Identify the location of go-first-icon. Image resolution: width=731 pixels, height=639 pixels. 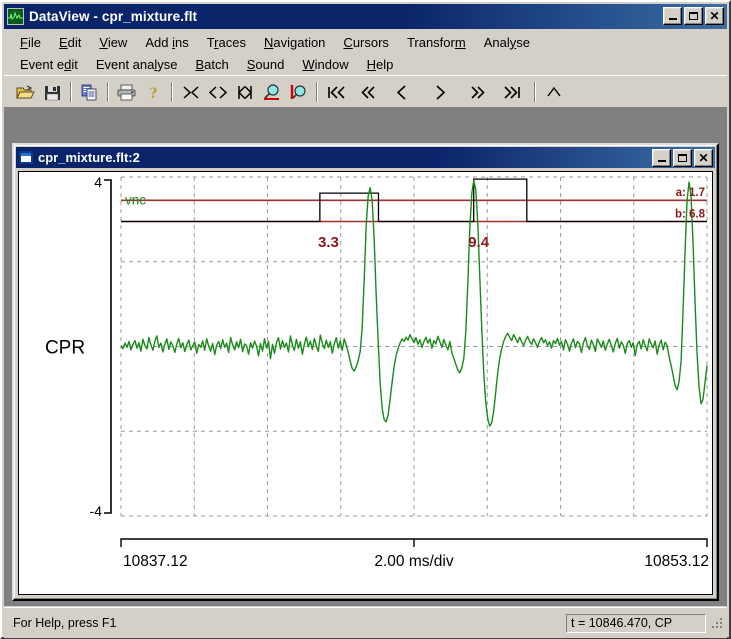
(337, 92).